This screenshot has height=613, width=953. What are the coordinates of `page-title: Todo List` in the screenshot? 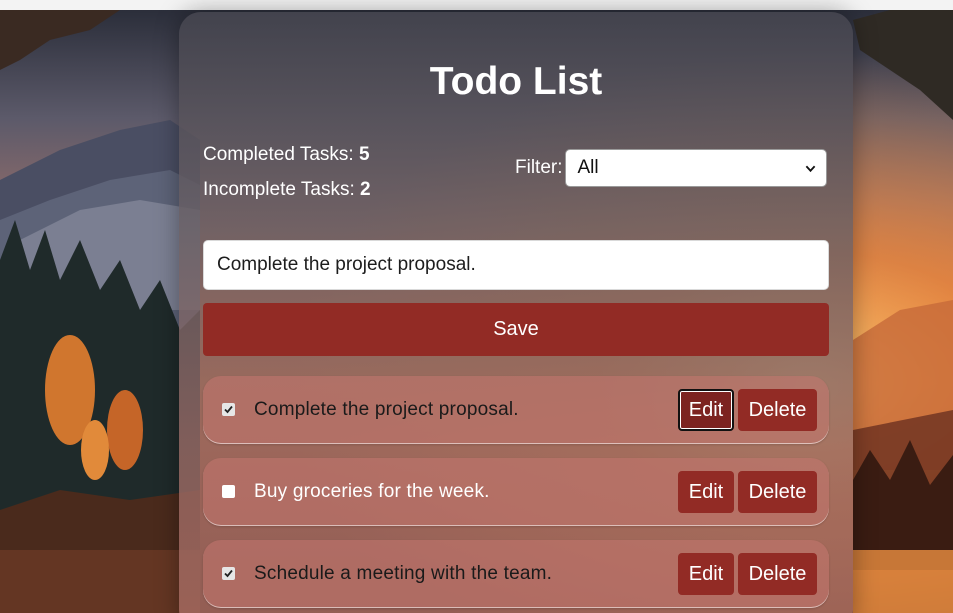 It's located at (516, 81).